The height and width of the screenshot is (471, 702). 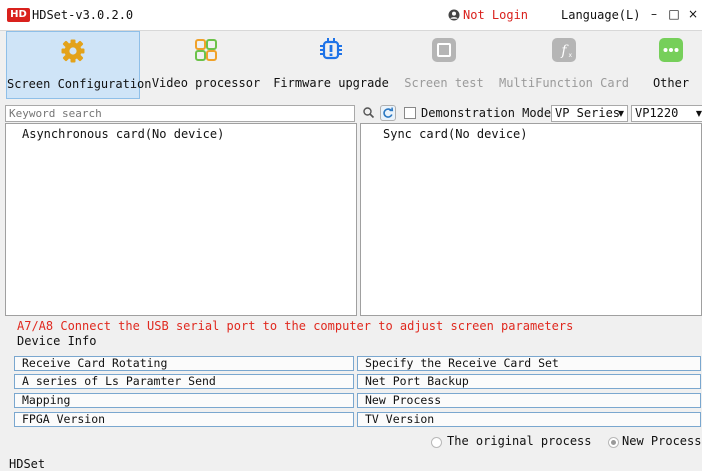 I want to click on tab-firmware-upgrade: Firmware upgrade, so click(x=331, y=65).